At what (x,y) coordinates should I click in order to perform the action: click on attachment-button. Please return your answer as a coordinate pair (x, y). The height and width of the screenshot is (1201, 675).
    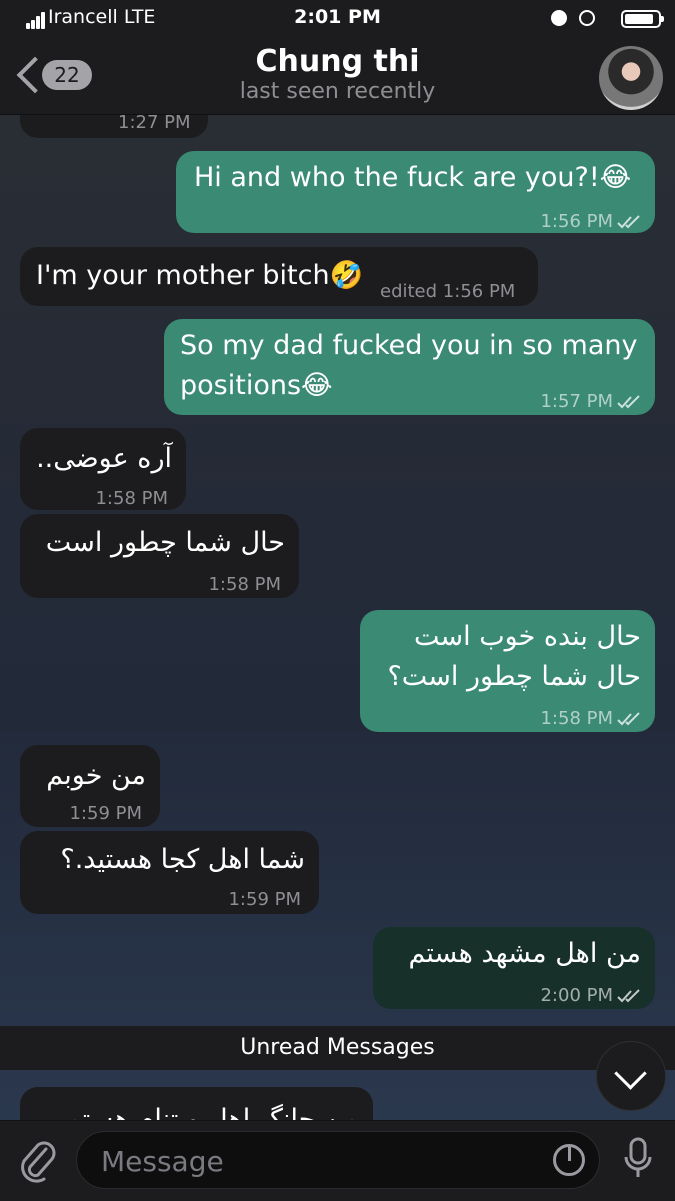
    Looking at the image, I should click on (38, 1160).